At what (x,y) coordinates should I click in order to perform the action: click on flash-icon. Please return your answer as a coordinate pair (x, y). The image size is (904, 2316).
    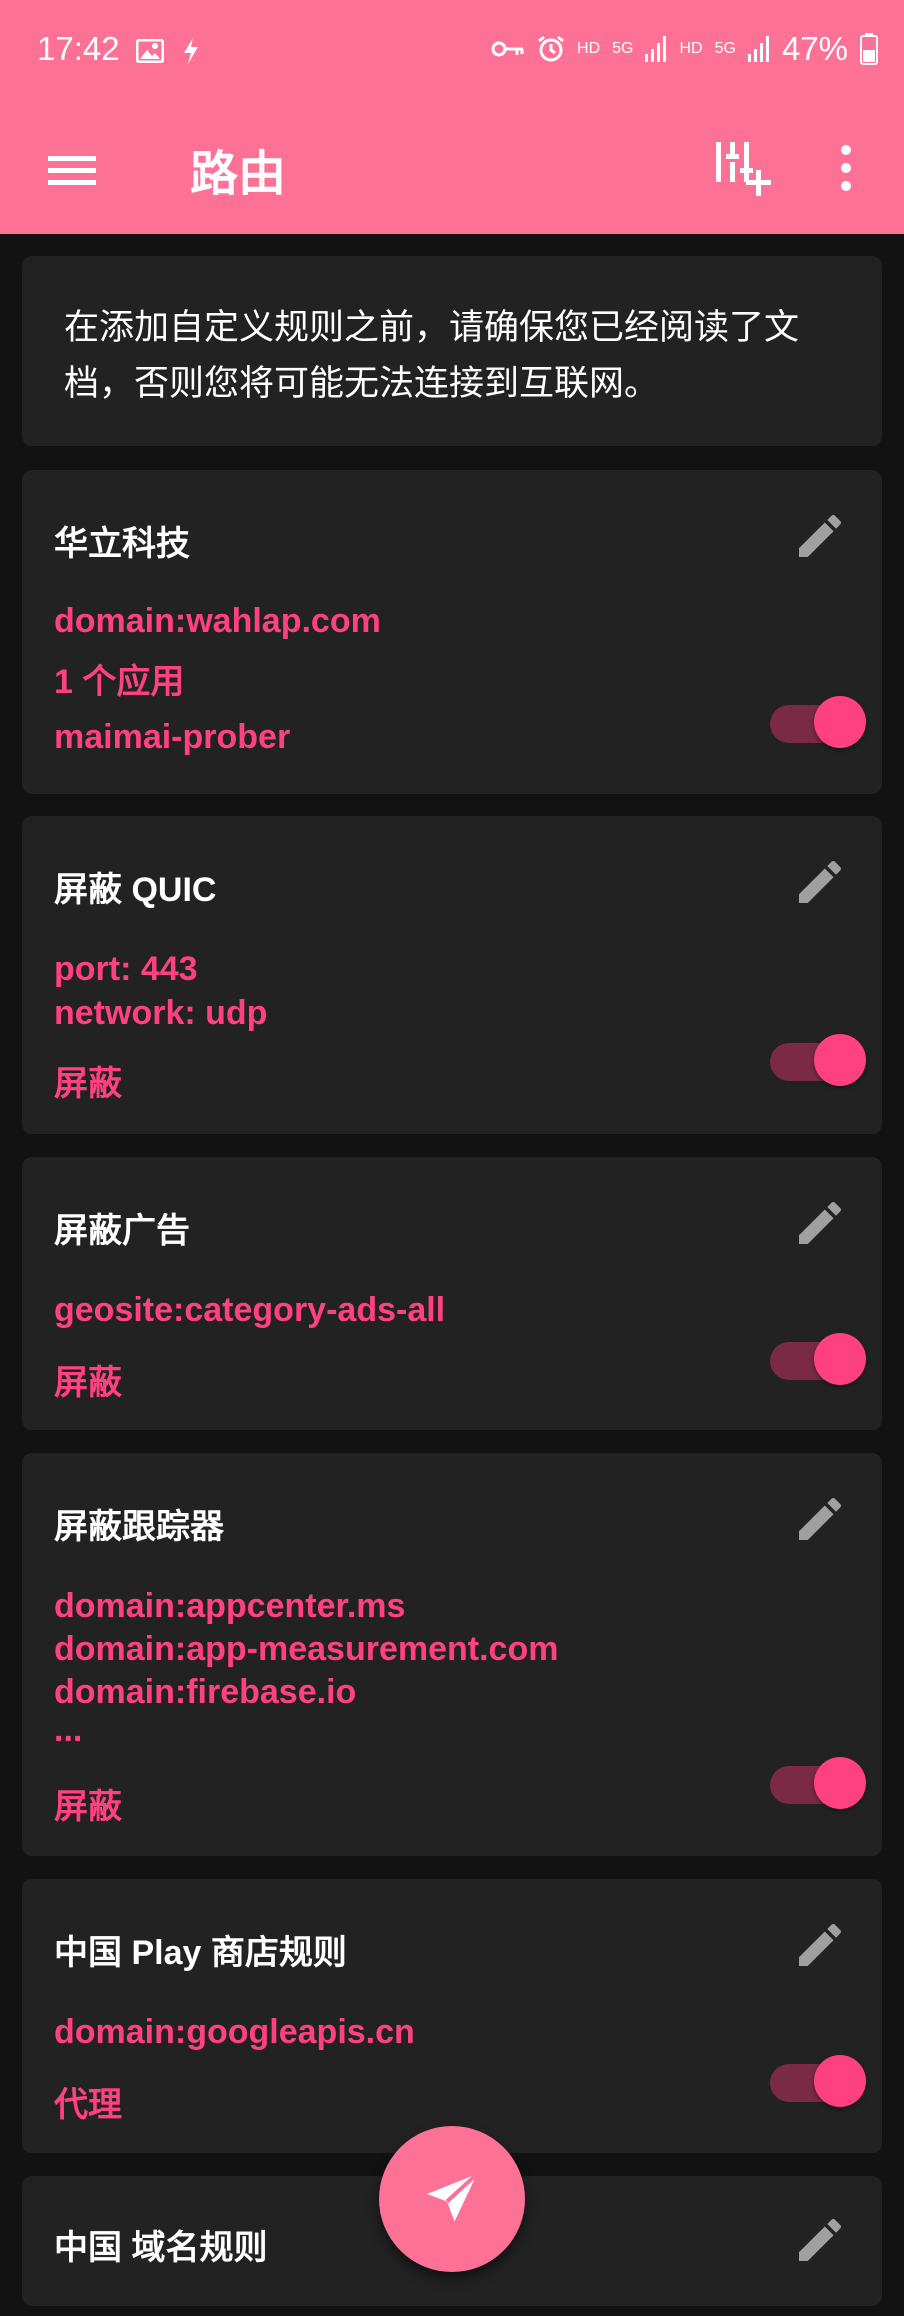
    Looking at the image, I should click on (191, 51).